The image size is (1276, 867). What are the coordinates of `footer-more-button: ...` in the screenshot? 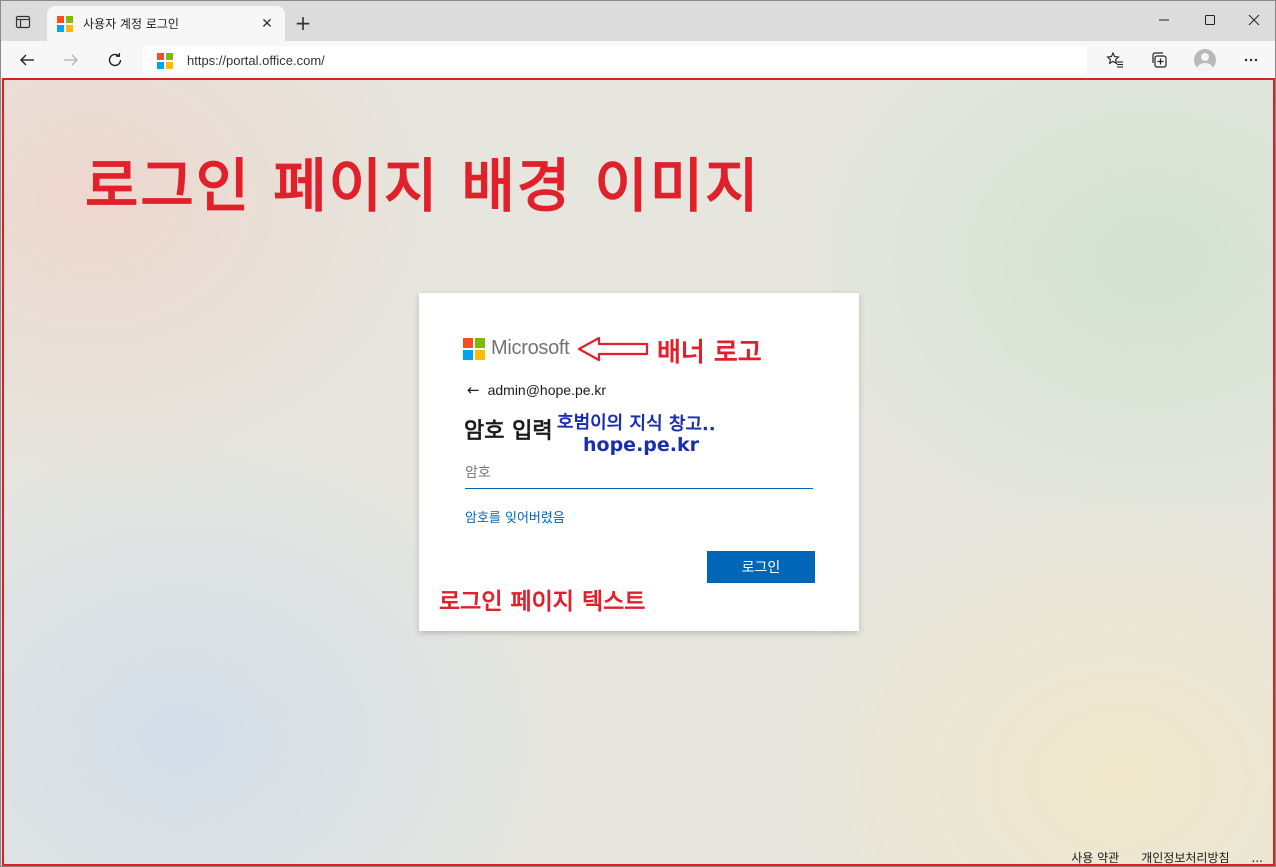 It's located at (1257, 858).